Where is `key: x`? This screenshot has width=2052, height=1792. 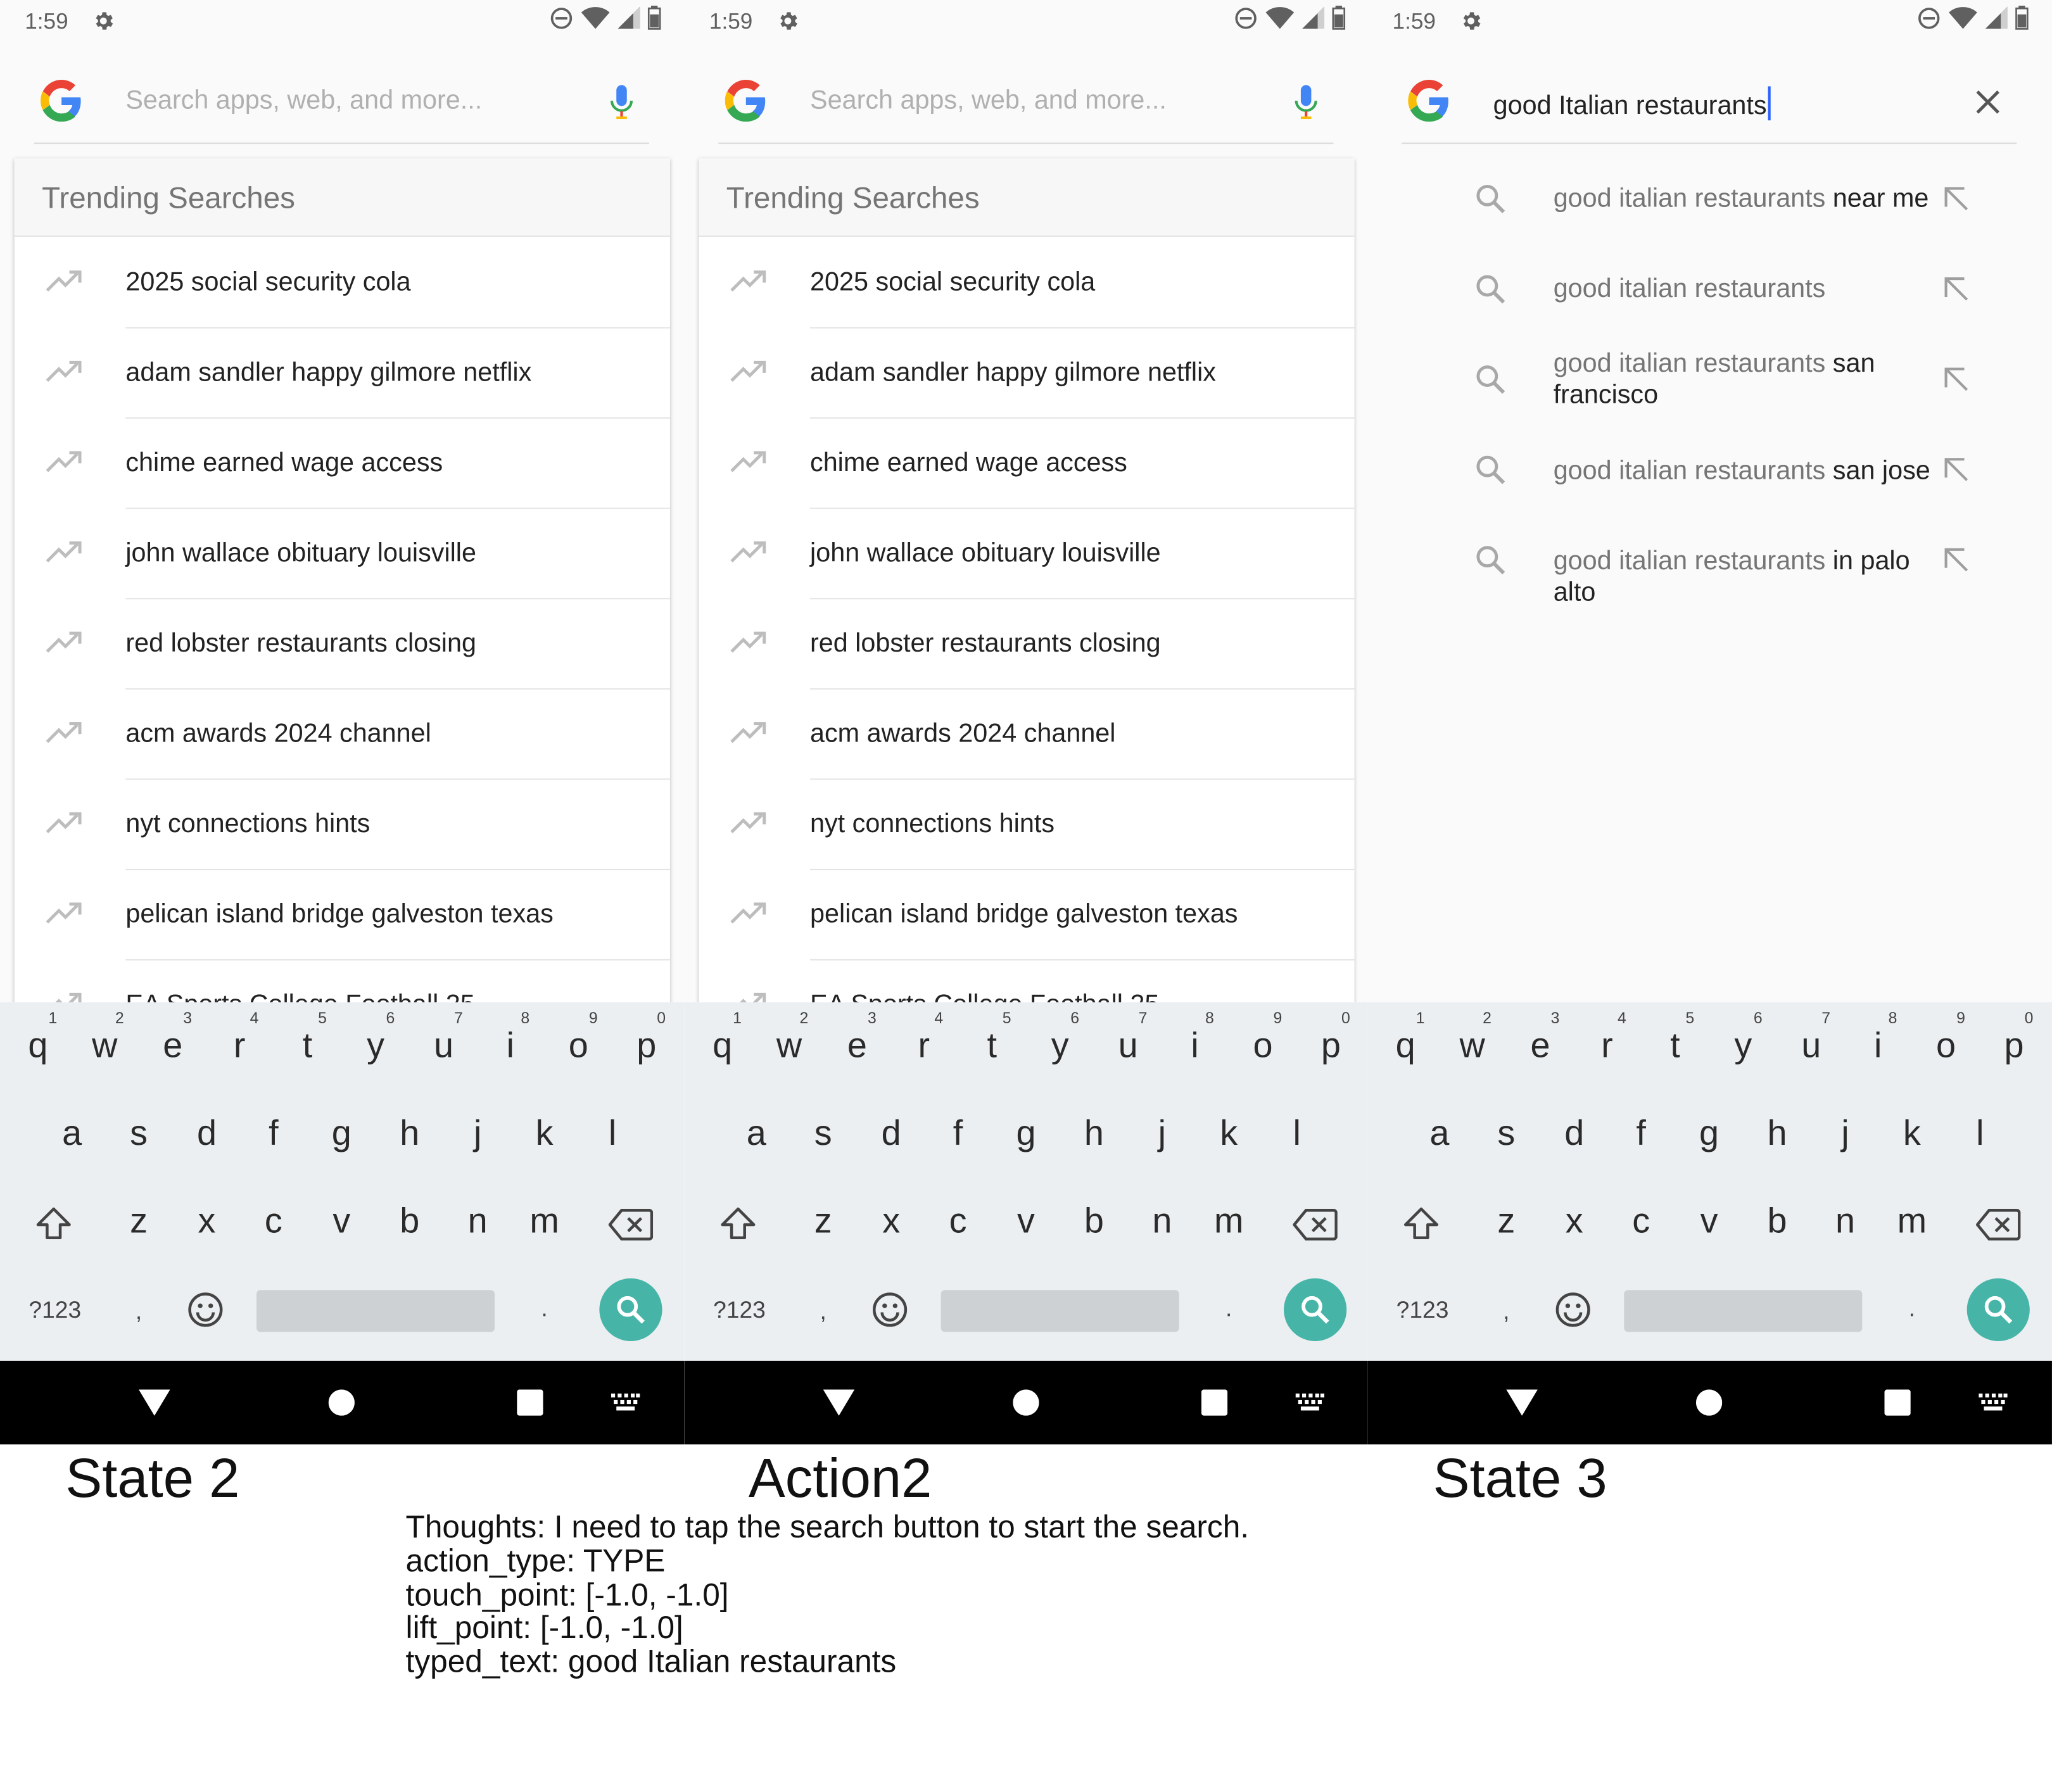 key: x is located at coordinates (891, 1221).